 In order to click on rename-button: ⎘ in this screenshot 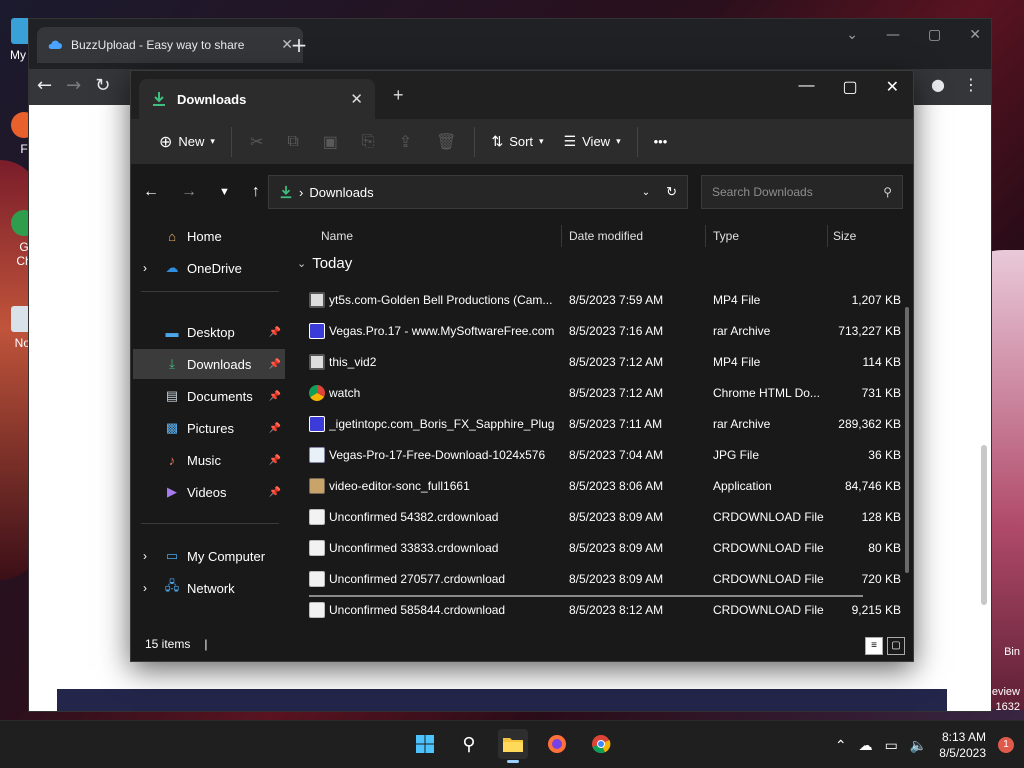, I will do `click(368, 142)`.